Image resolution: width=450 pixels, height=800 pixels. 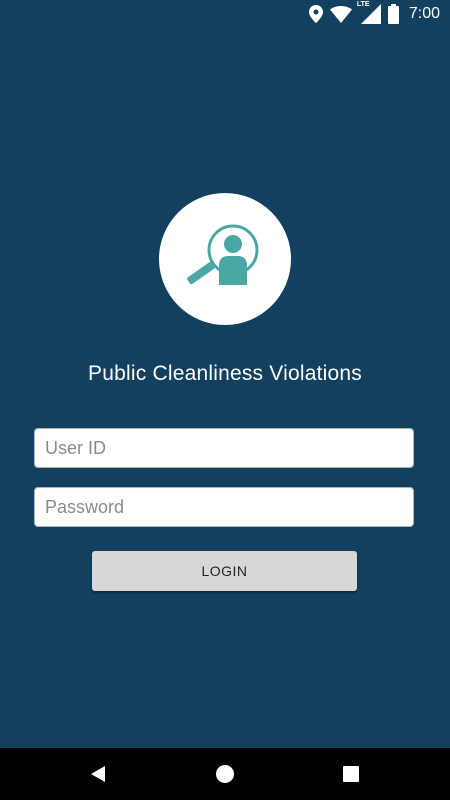 I want to click on wifi-icon, so click(x=340, y=14).